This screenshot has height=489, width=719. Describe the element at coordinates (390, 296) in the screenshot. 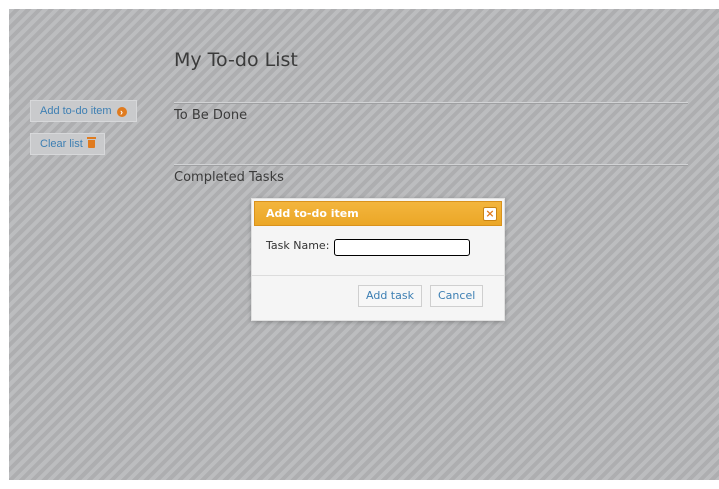

I see `add-task-button: Add task` at that location.